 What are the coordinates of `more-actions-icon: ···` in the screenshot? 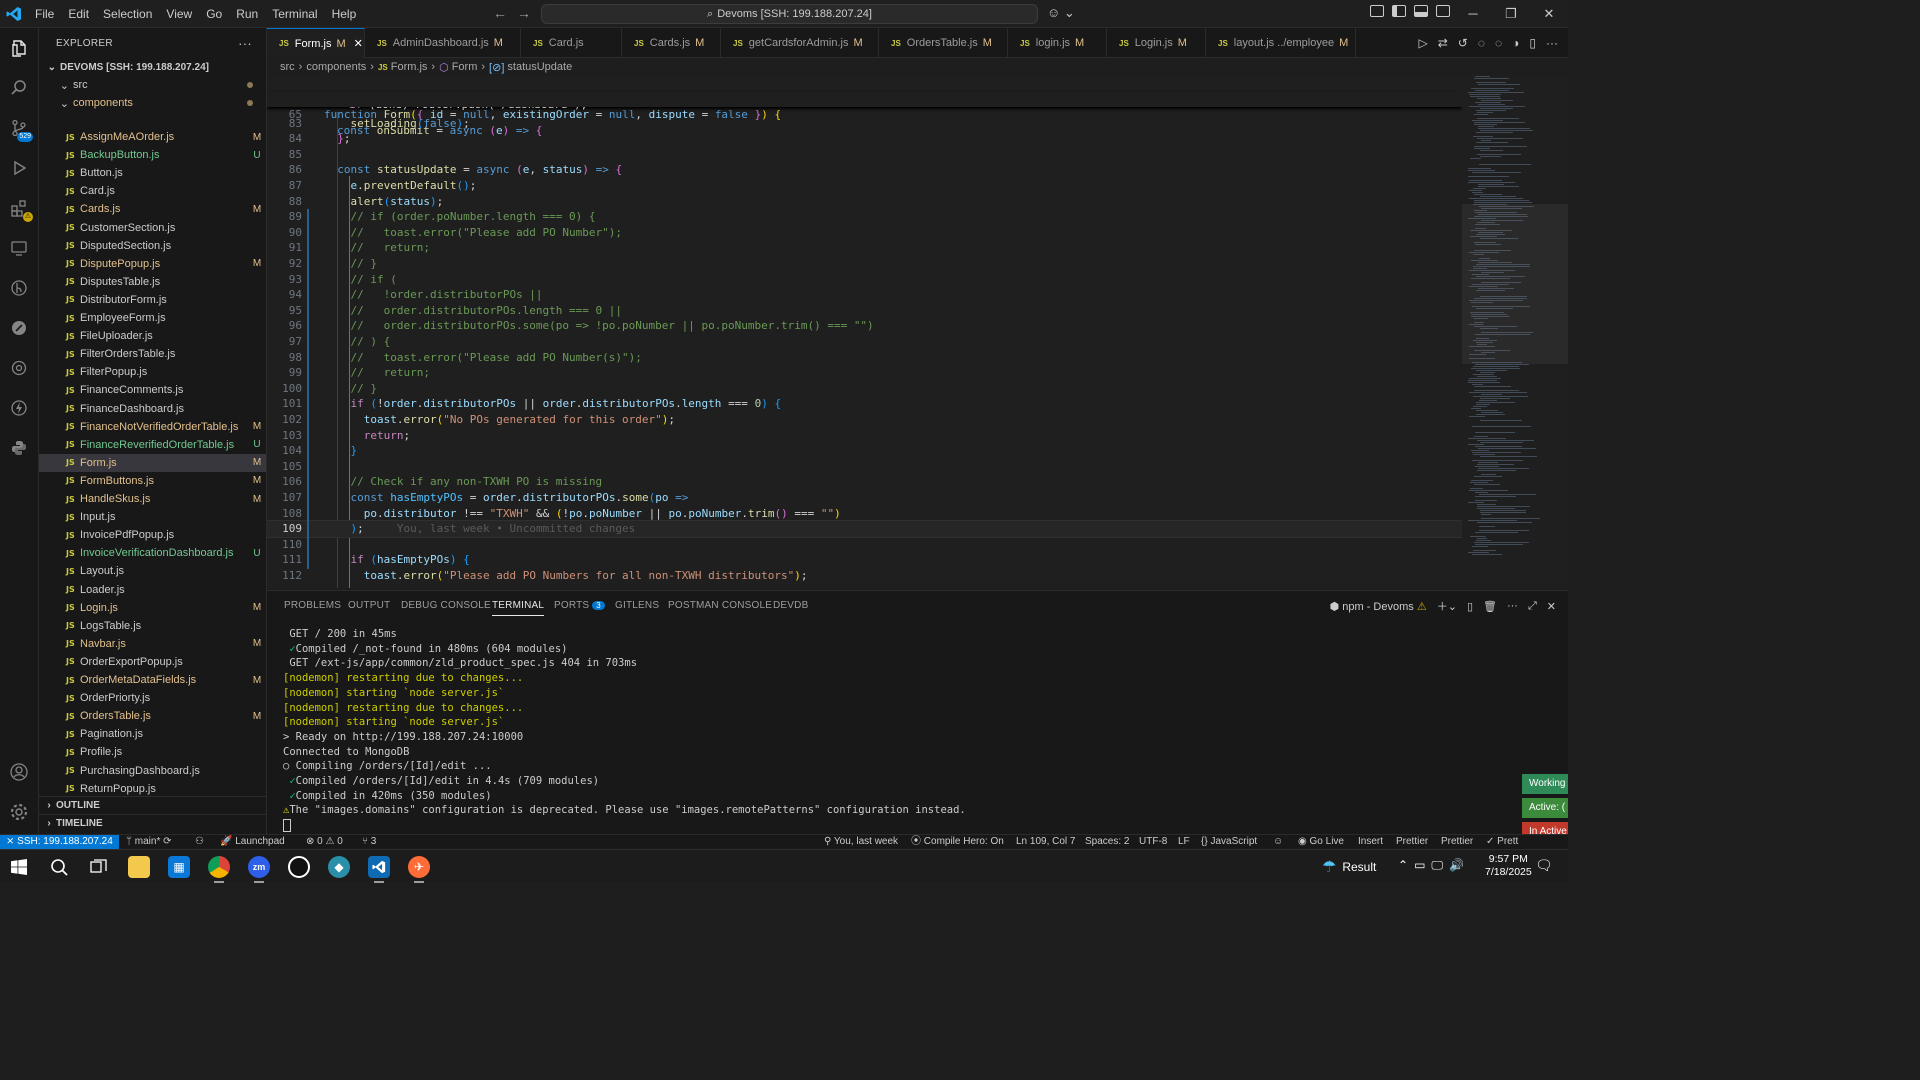 It's located at (245, 43).